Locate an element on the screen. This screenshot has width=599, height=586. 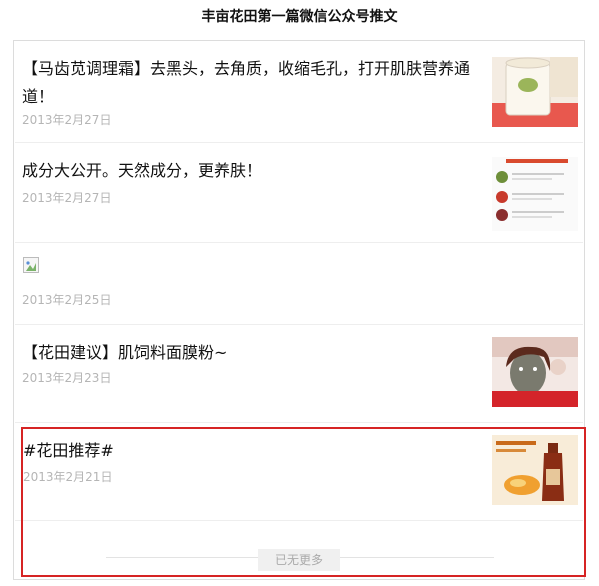
ingredients-thumbnail is located at coordinates (535, 194).